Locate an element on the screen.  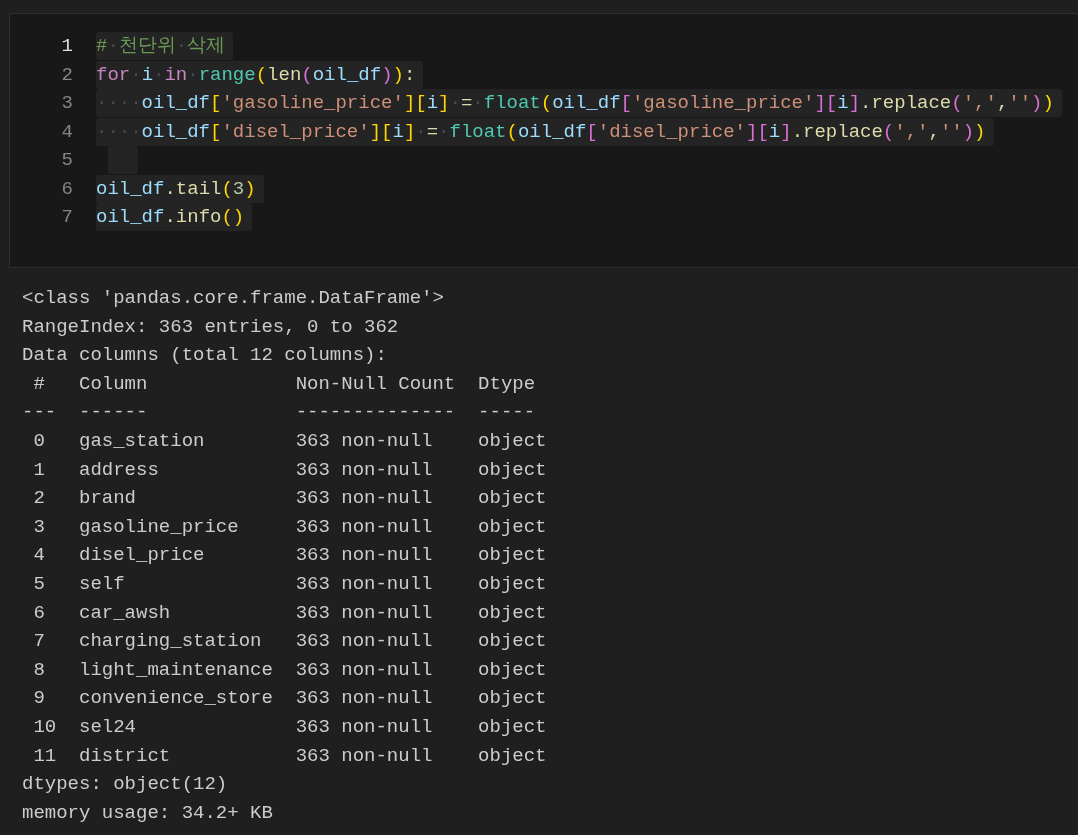
output-line: dtypes: object(12) is located at coordinates (125, 785).